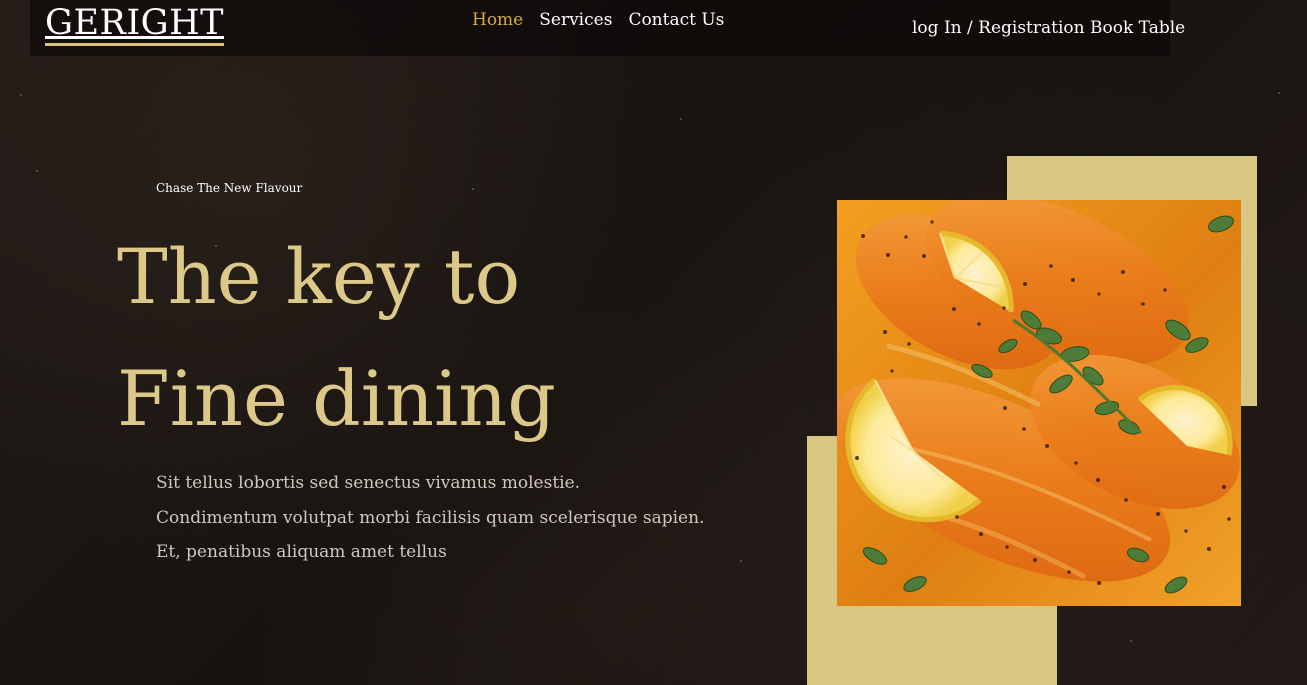  What do you see at coordinates (135, 24) in the screenshot?
I see `brand-logo: GERIGHT` at bounding box center [135, 24].